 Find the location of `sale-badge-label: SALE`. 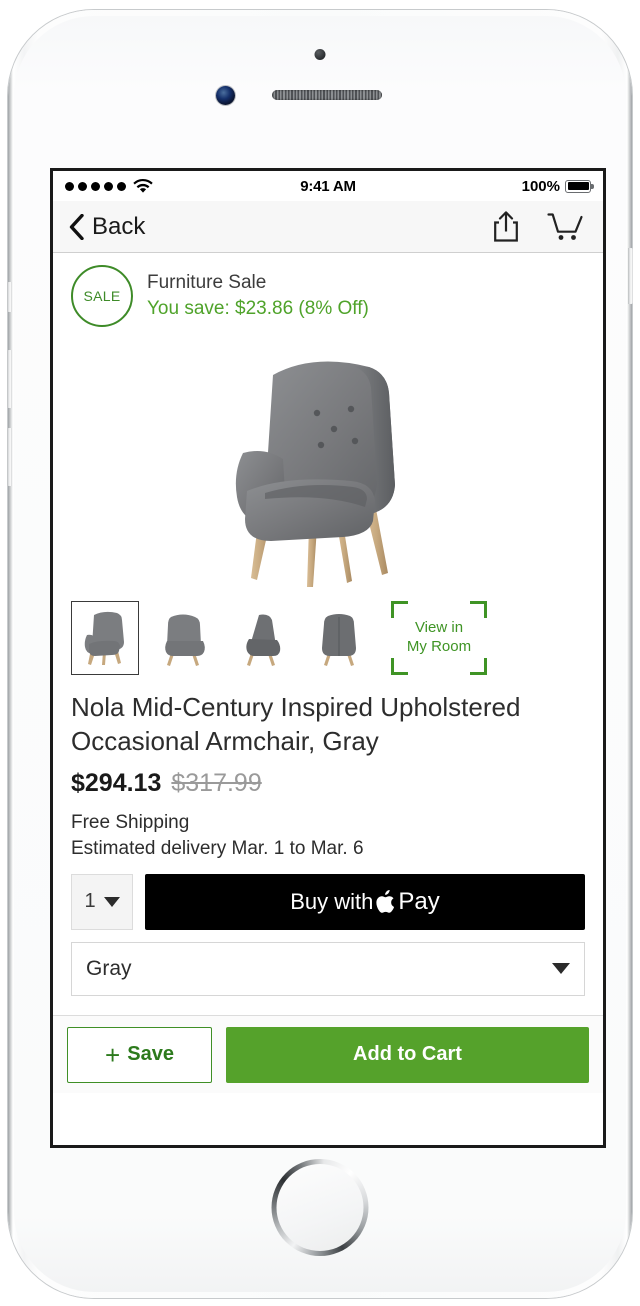

sale-badge-label: SALE is located at coordinates (102, 296).